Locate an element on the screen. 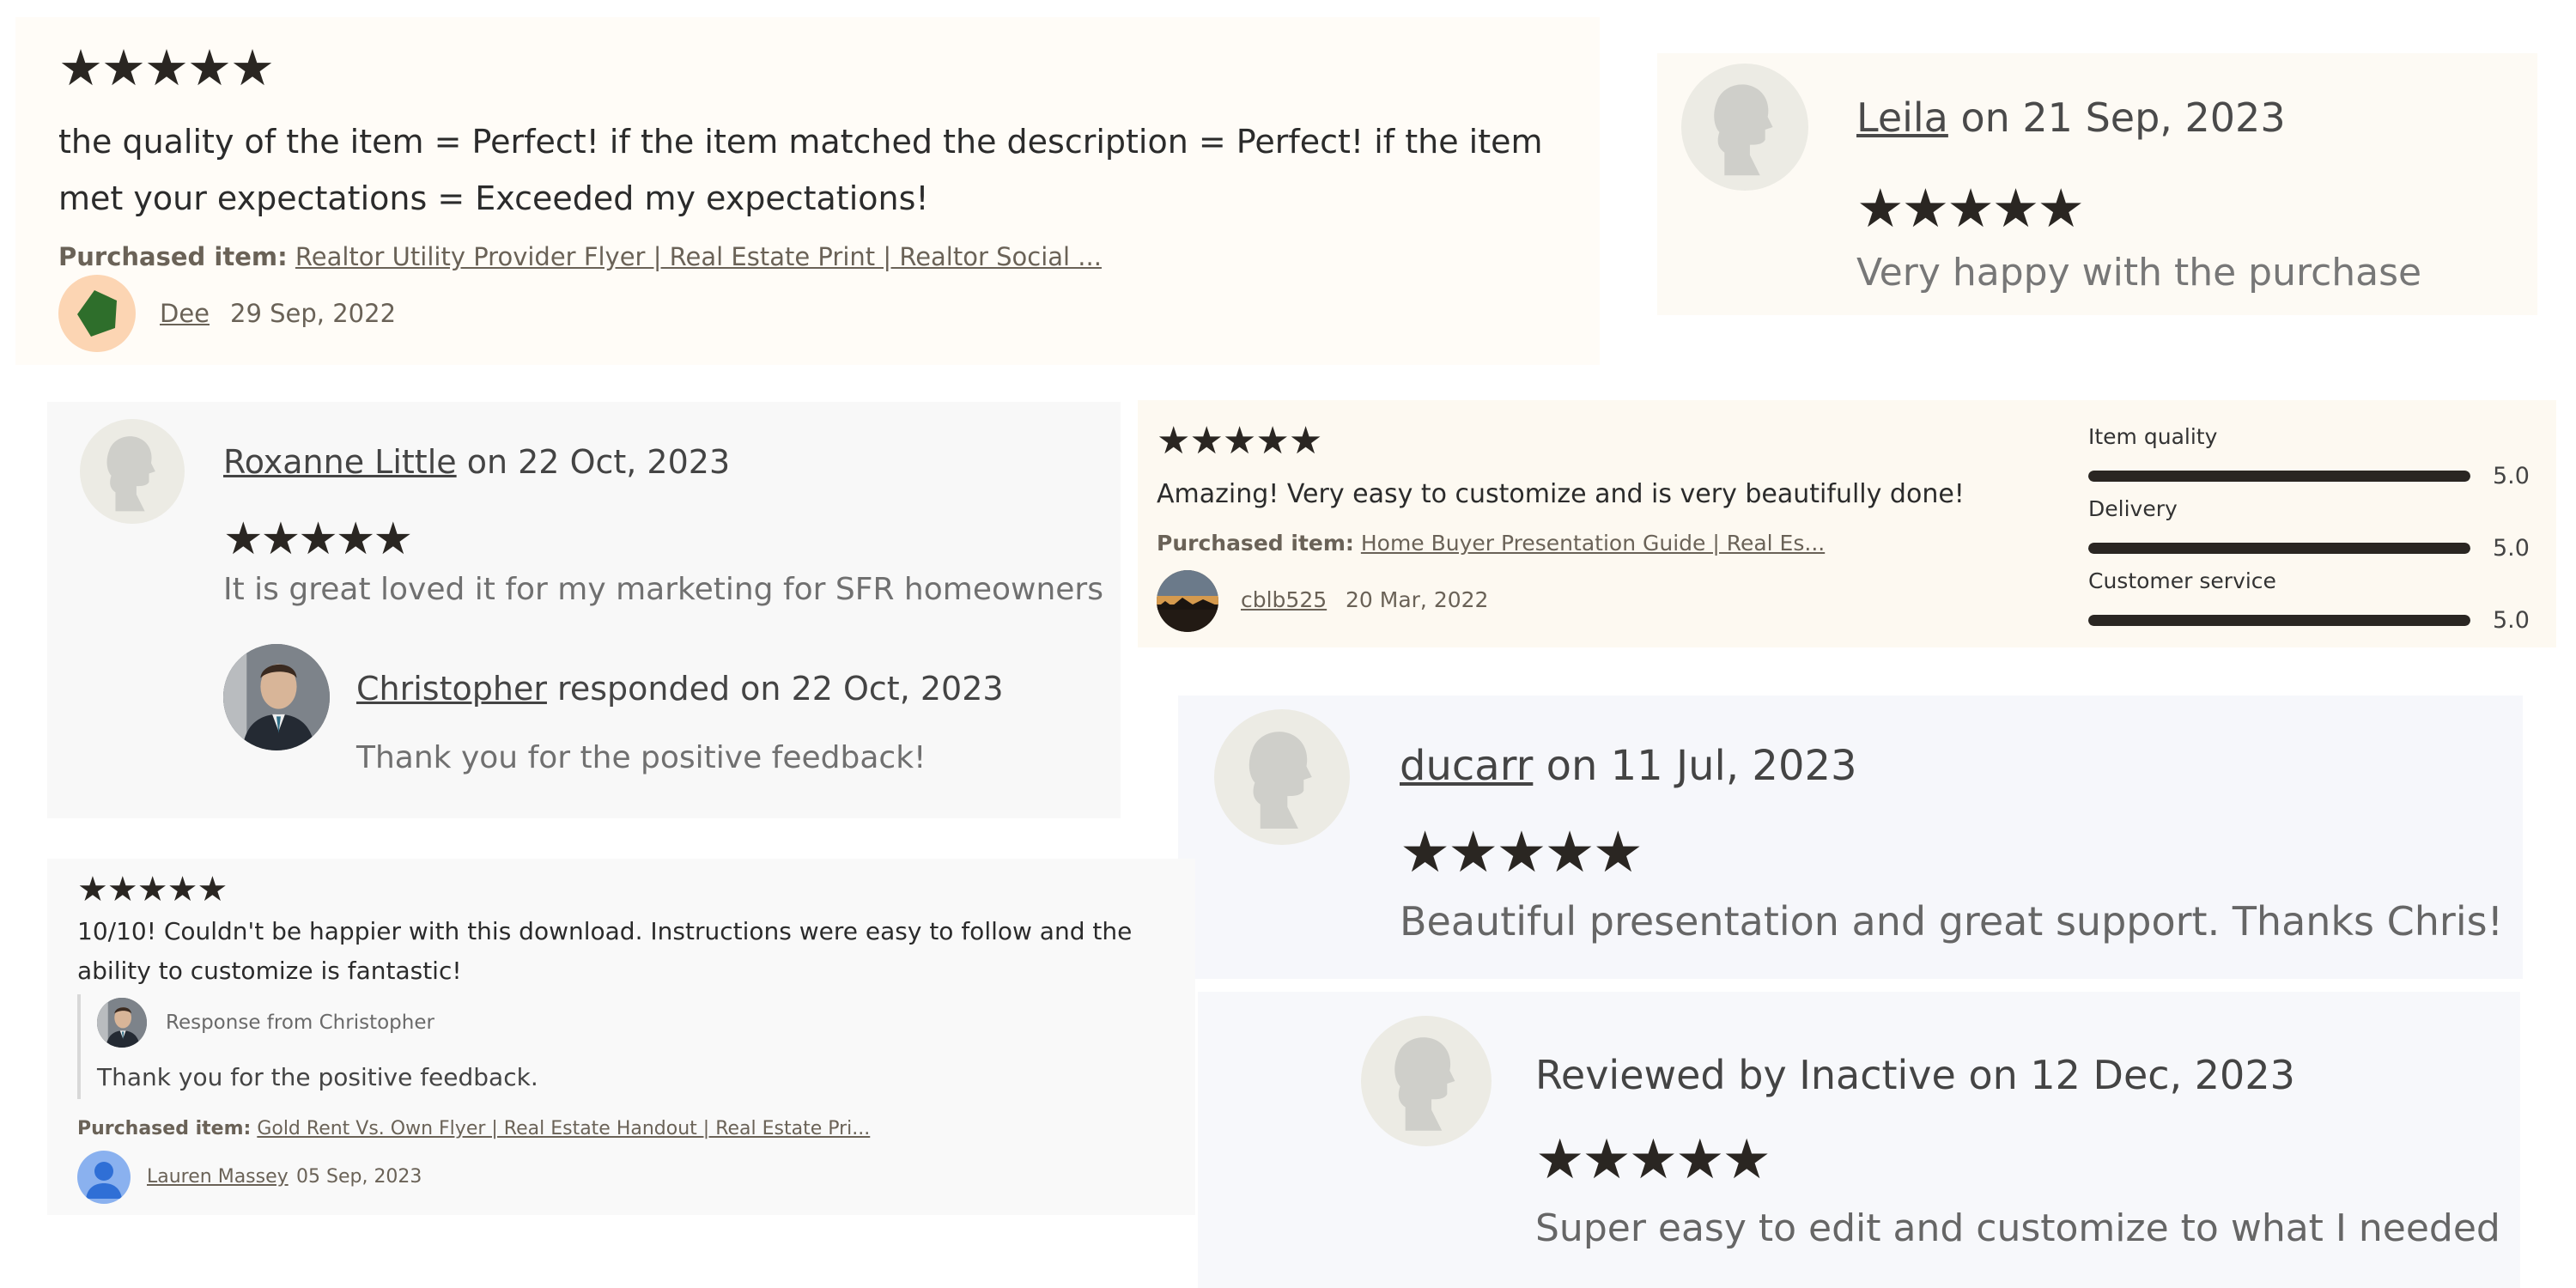  review-header: Roxanne Little on 22 Oct, 2023 is located at coordinates (477, 462).